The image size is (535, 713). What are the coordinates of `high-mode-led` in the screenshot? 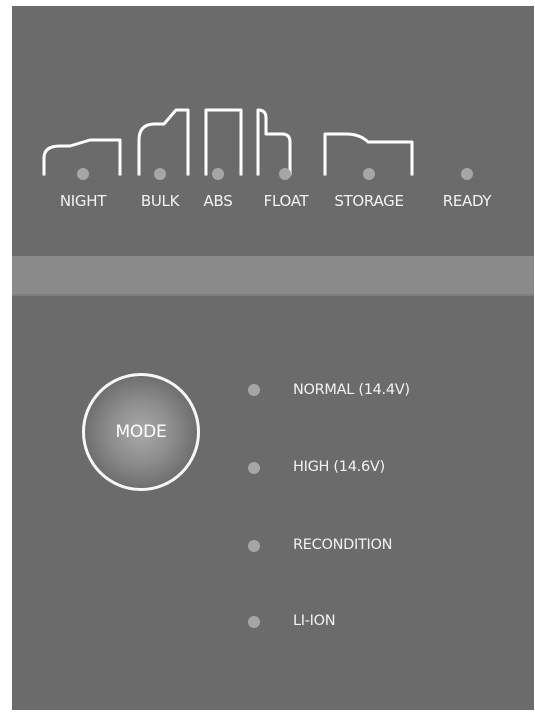 It's located at (254, 468).